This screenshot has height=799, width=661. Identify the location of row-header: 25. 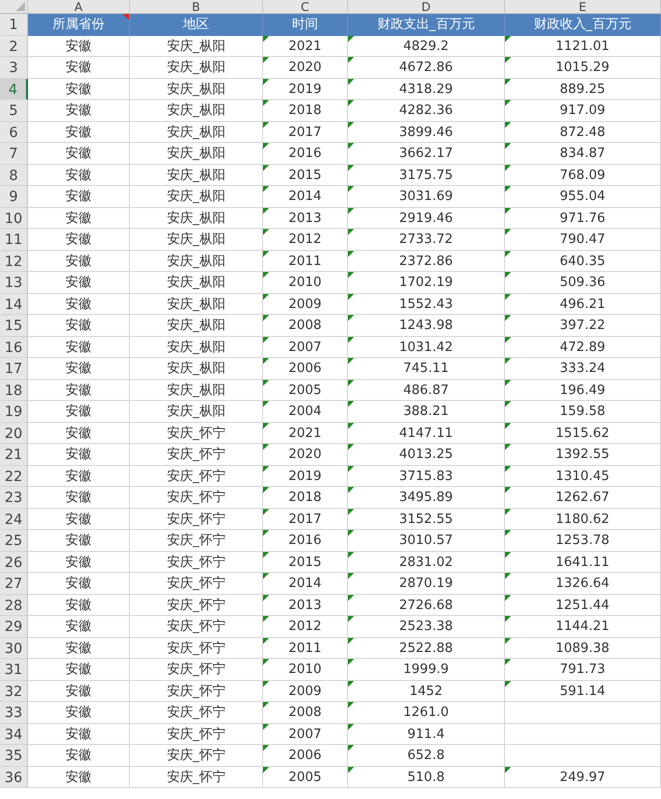
(14, 541).